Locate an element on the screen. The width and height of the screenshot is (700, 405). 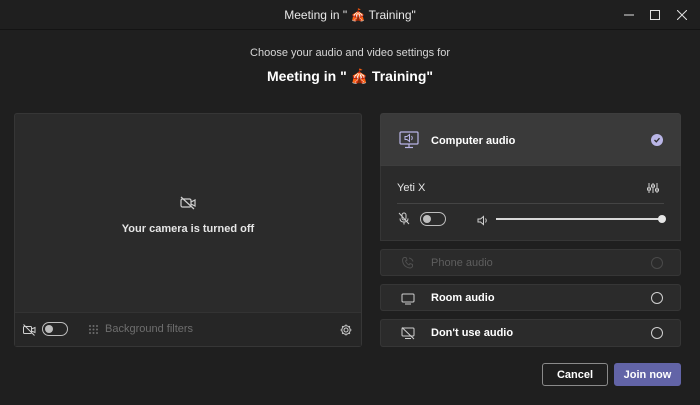
camera-off-small-icon is located at coordinates (29, 332).